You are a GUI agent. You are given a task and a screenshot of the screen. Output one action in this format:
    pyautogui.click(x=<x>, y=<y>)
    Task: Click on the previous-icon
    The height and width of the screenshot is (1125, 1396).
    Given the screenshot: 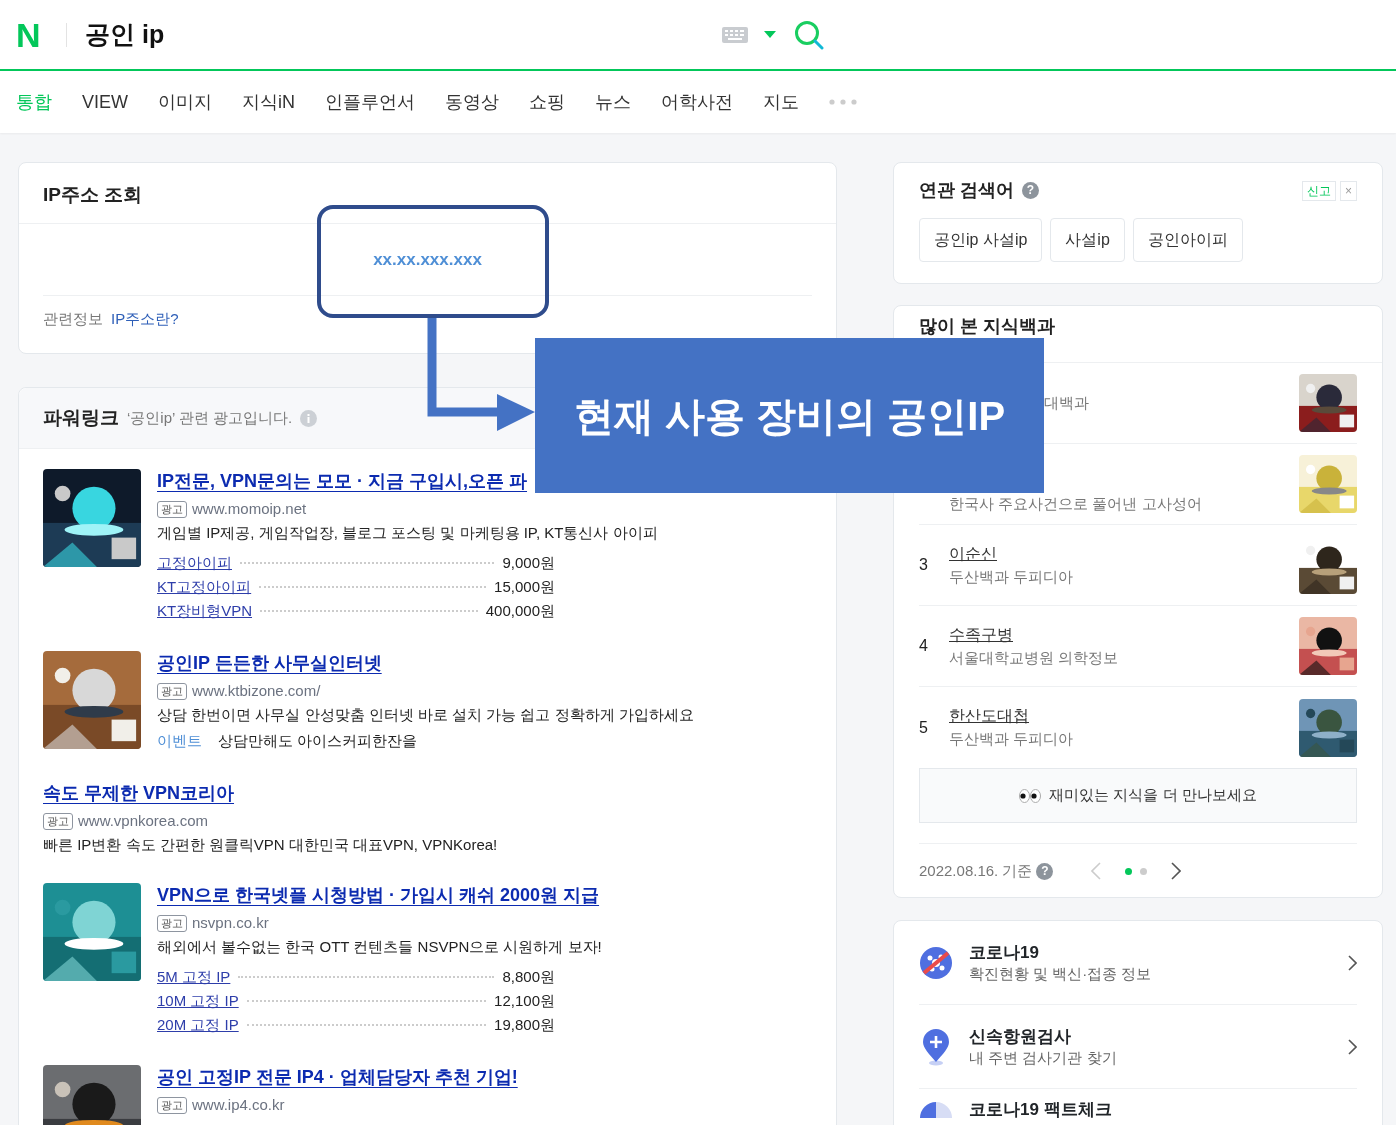 What is the action you would take?
    pyautogui.click(x=1096, y=871)
    